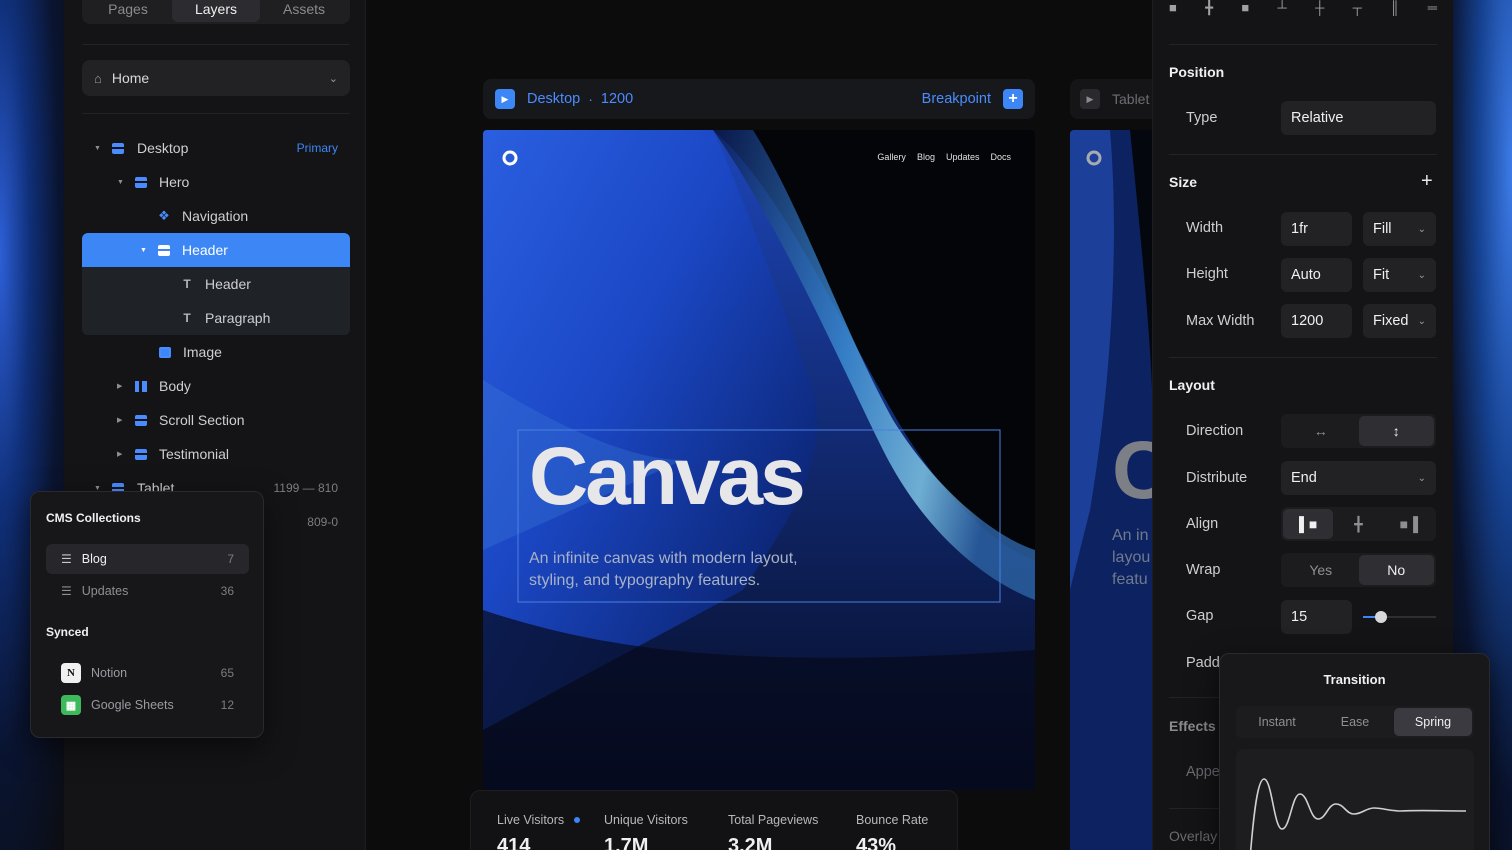 The image size is (1512, 850). Describe the element at coordinates (1245, 10) in the screenshot. I see `align-right-icon: ■` at that location.